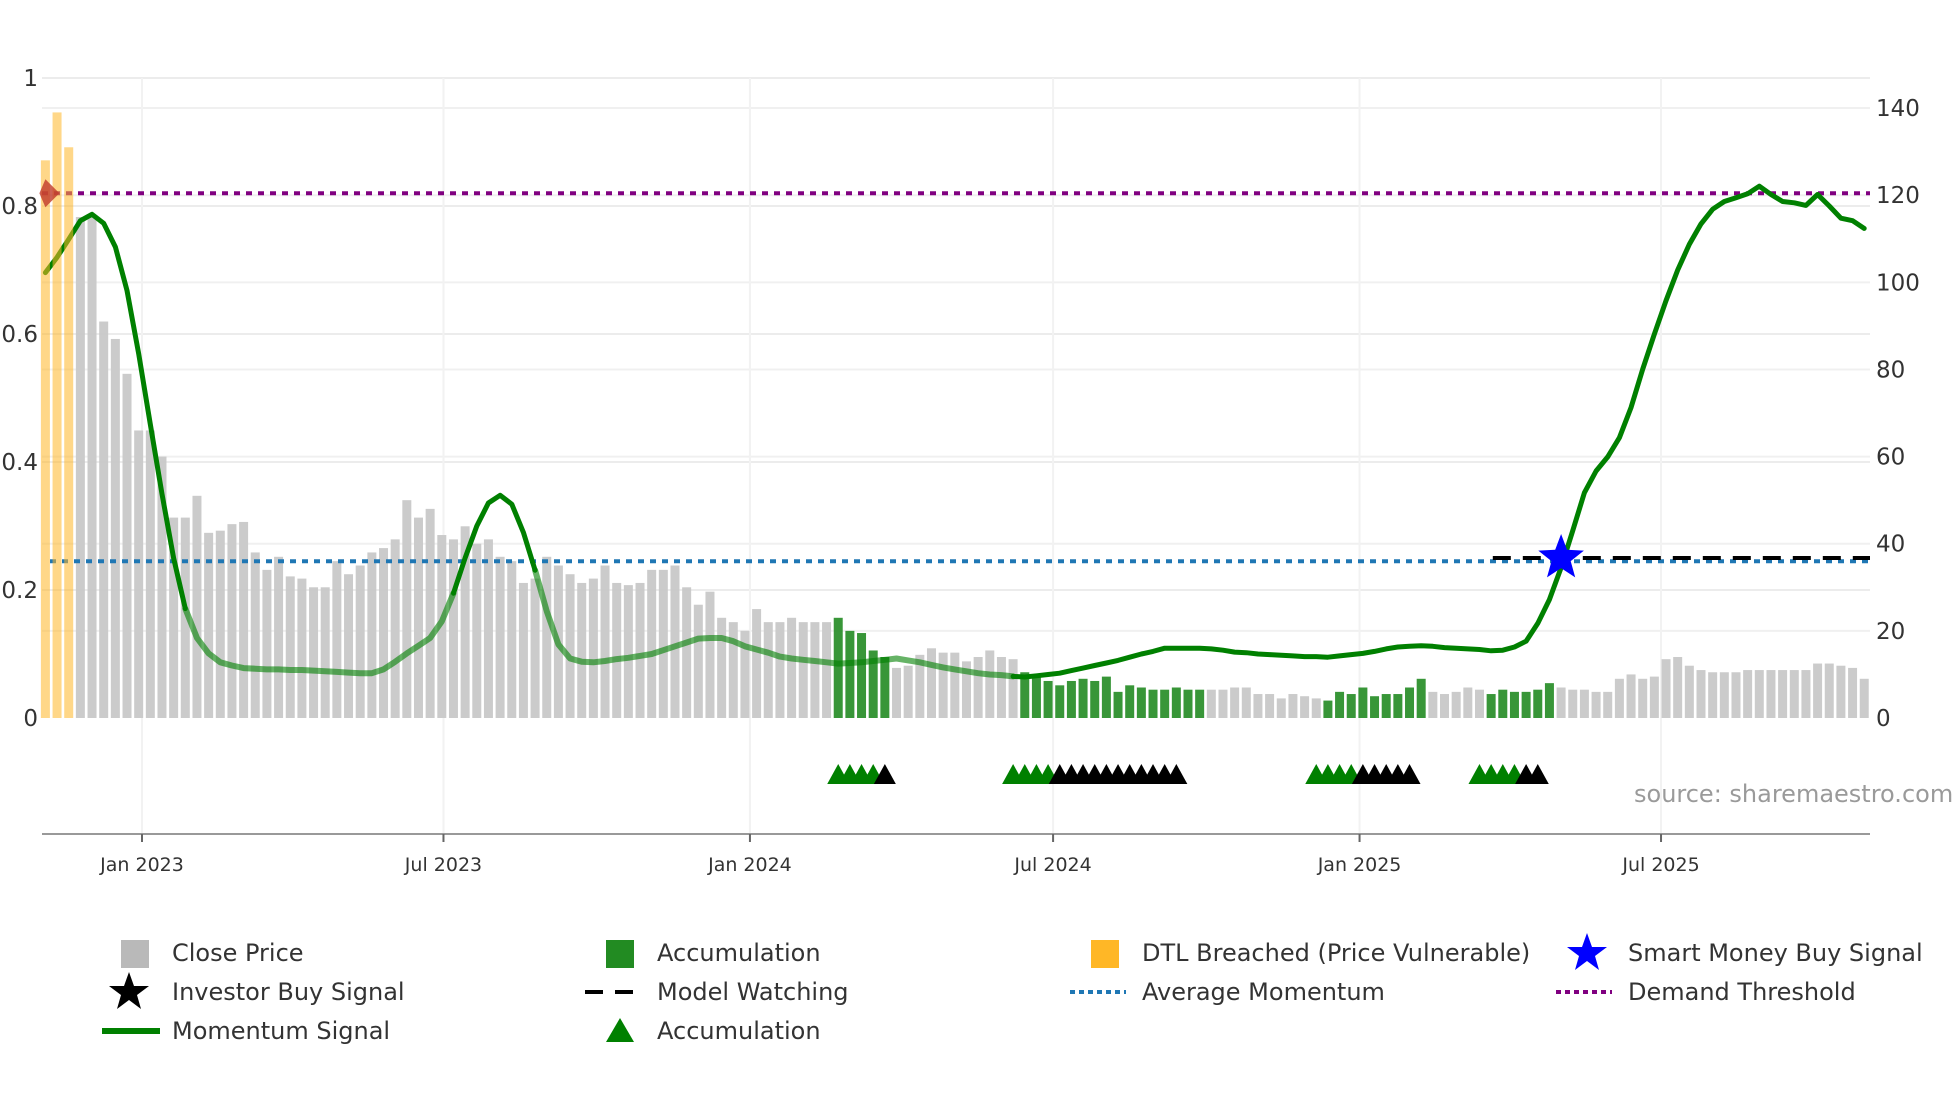 The height and width of the screenshot is (1102, 1960). What do you see at coordinates (1660, 865) in the screenshot?
I see `x-tick-label: Jul 2025` at bounding box center [1660, 865].